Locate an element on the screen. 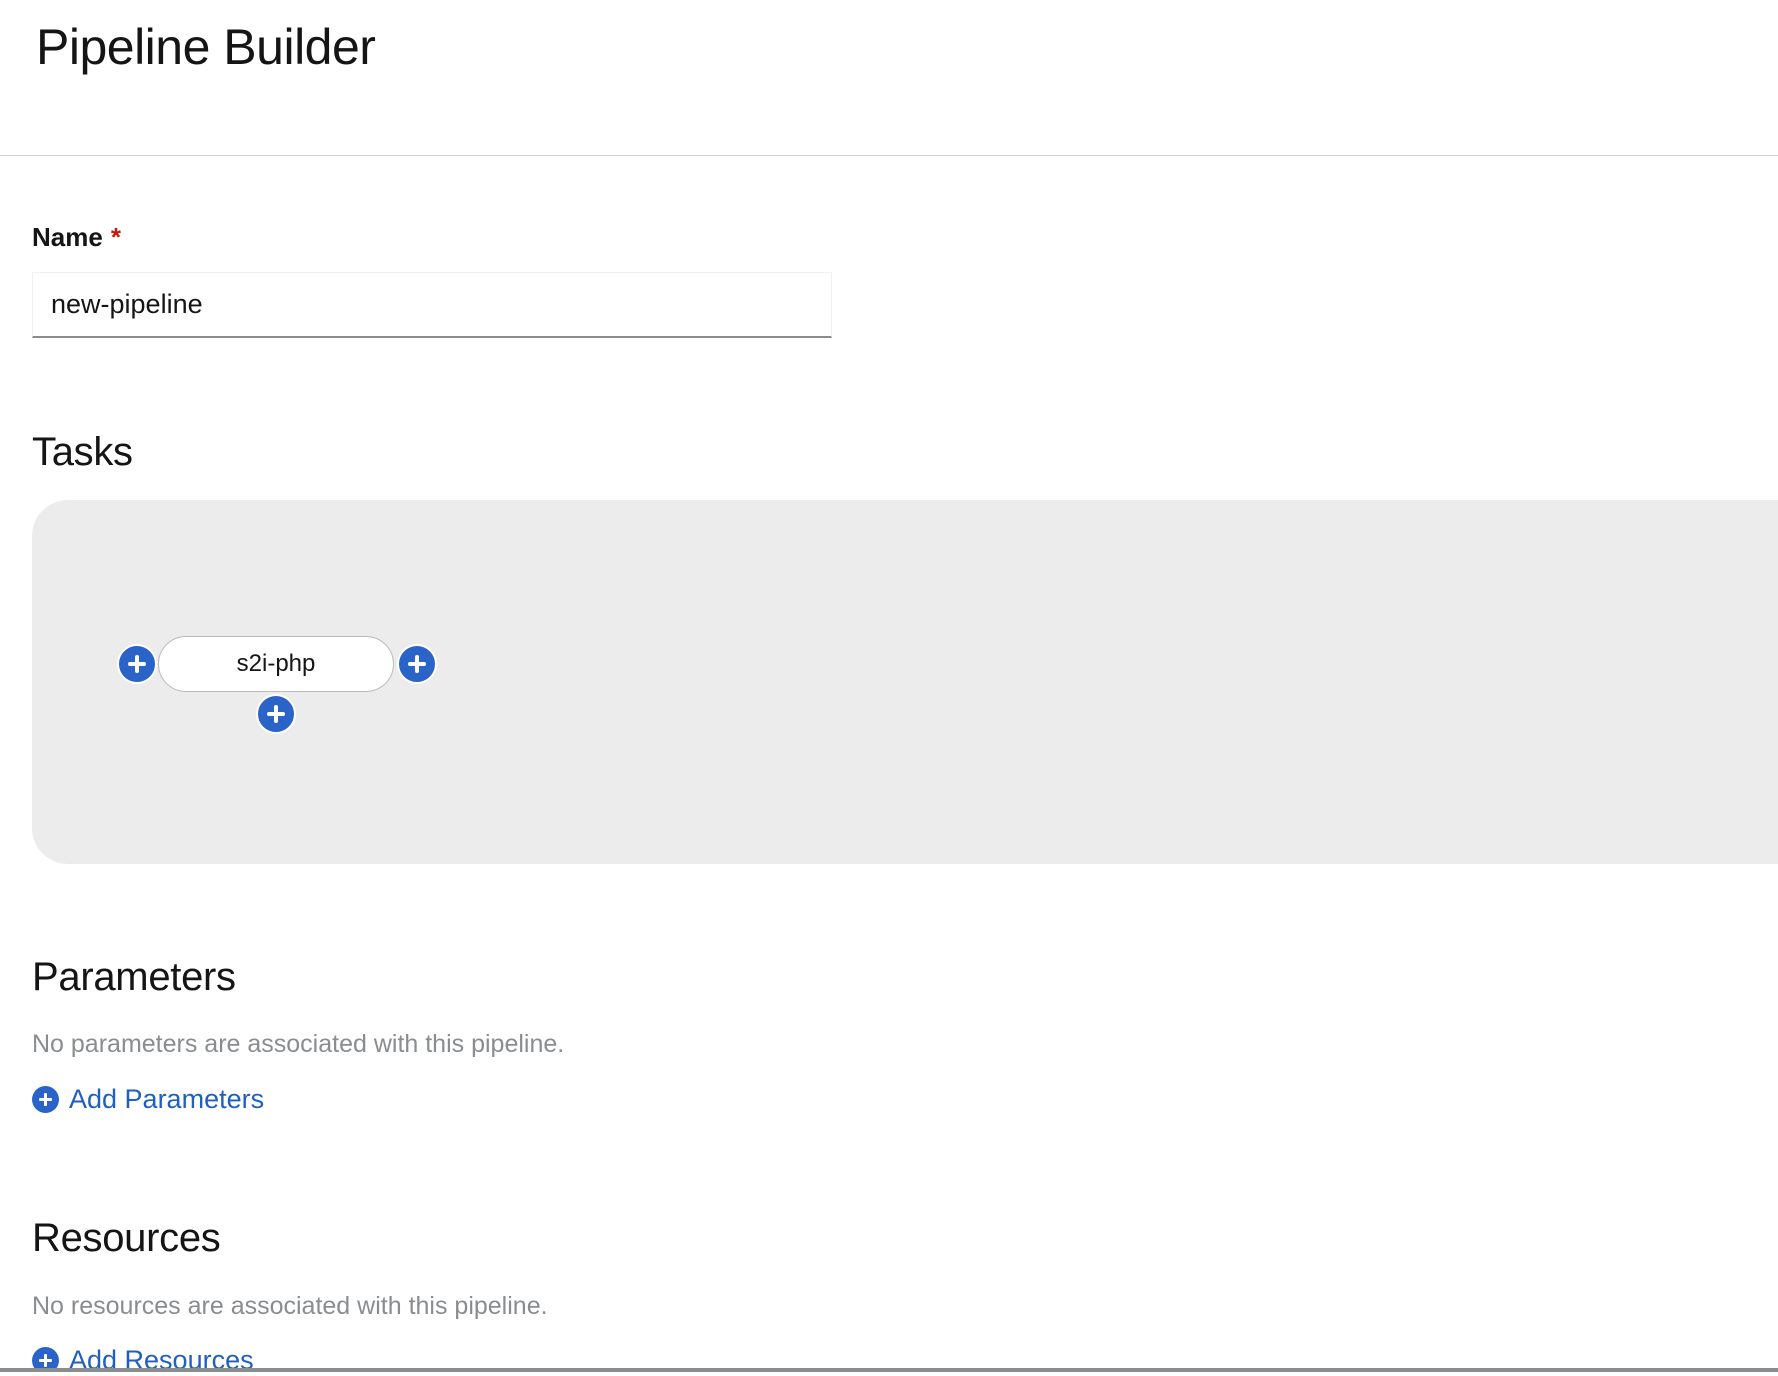 Image resolution: width=1778 pixels, height=1376 pixels. parameters-heading: Parameters is located at coordinates (134, 977).